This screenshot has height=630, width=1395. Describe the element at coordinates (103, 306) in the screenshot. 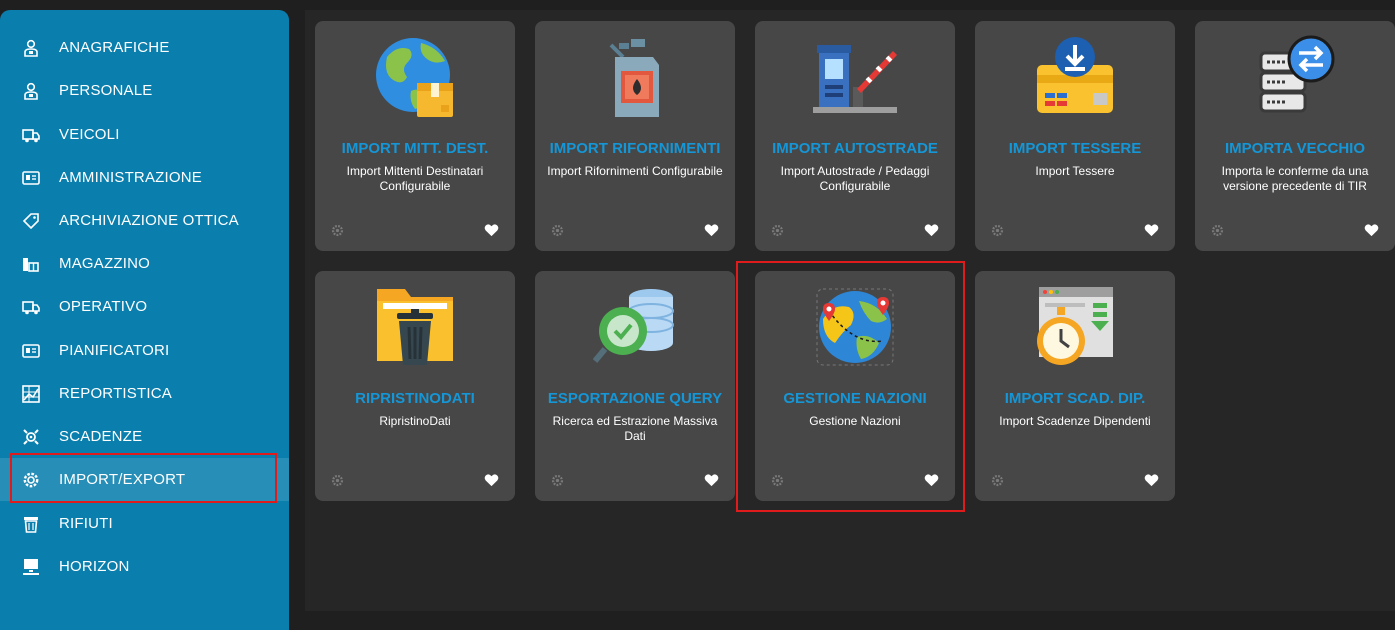

I see `sidebar-item-label: OPERATIVO` at that location.